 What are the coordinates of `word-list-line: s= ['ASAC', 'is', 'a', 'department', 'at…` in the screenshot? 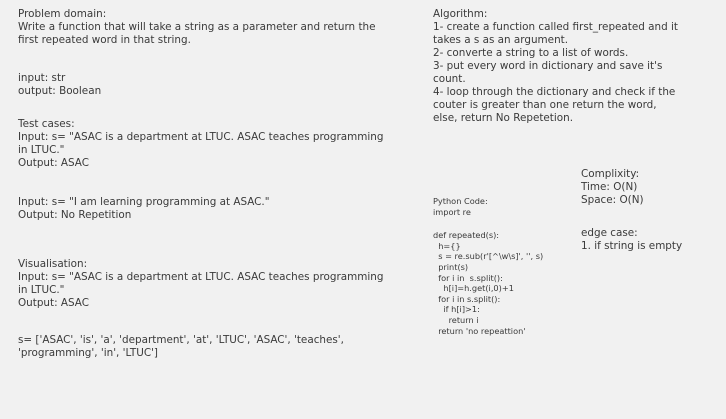 It's located at (181, 340).